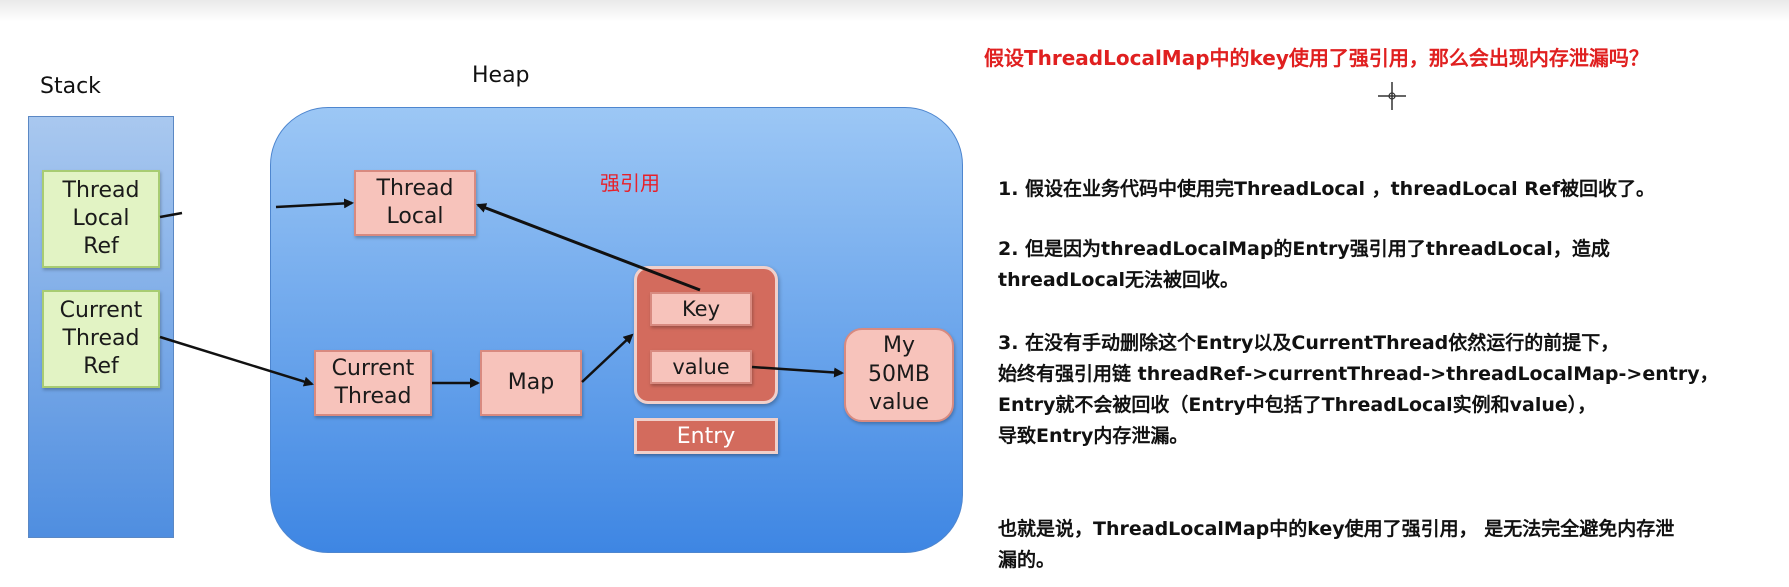 The height and width of the screenshot is (587, 1789). Describe the element at coordinates (236, 361) in the screenshot. I see `arrow-to-current-thread` at that location.